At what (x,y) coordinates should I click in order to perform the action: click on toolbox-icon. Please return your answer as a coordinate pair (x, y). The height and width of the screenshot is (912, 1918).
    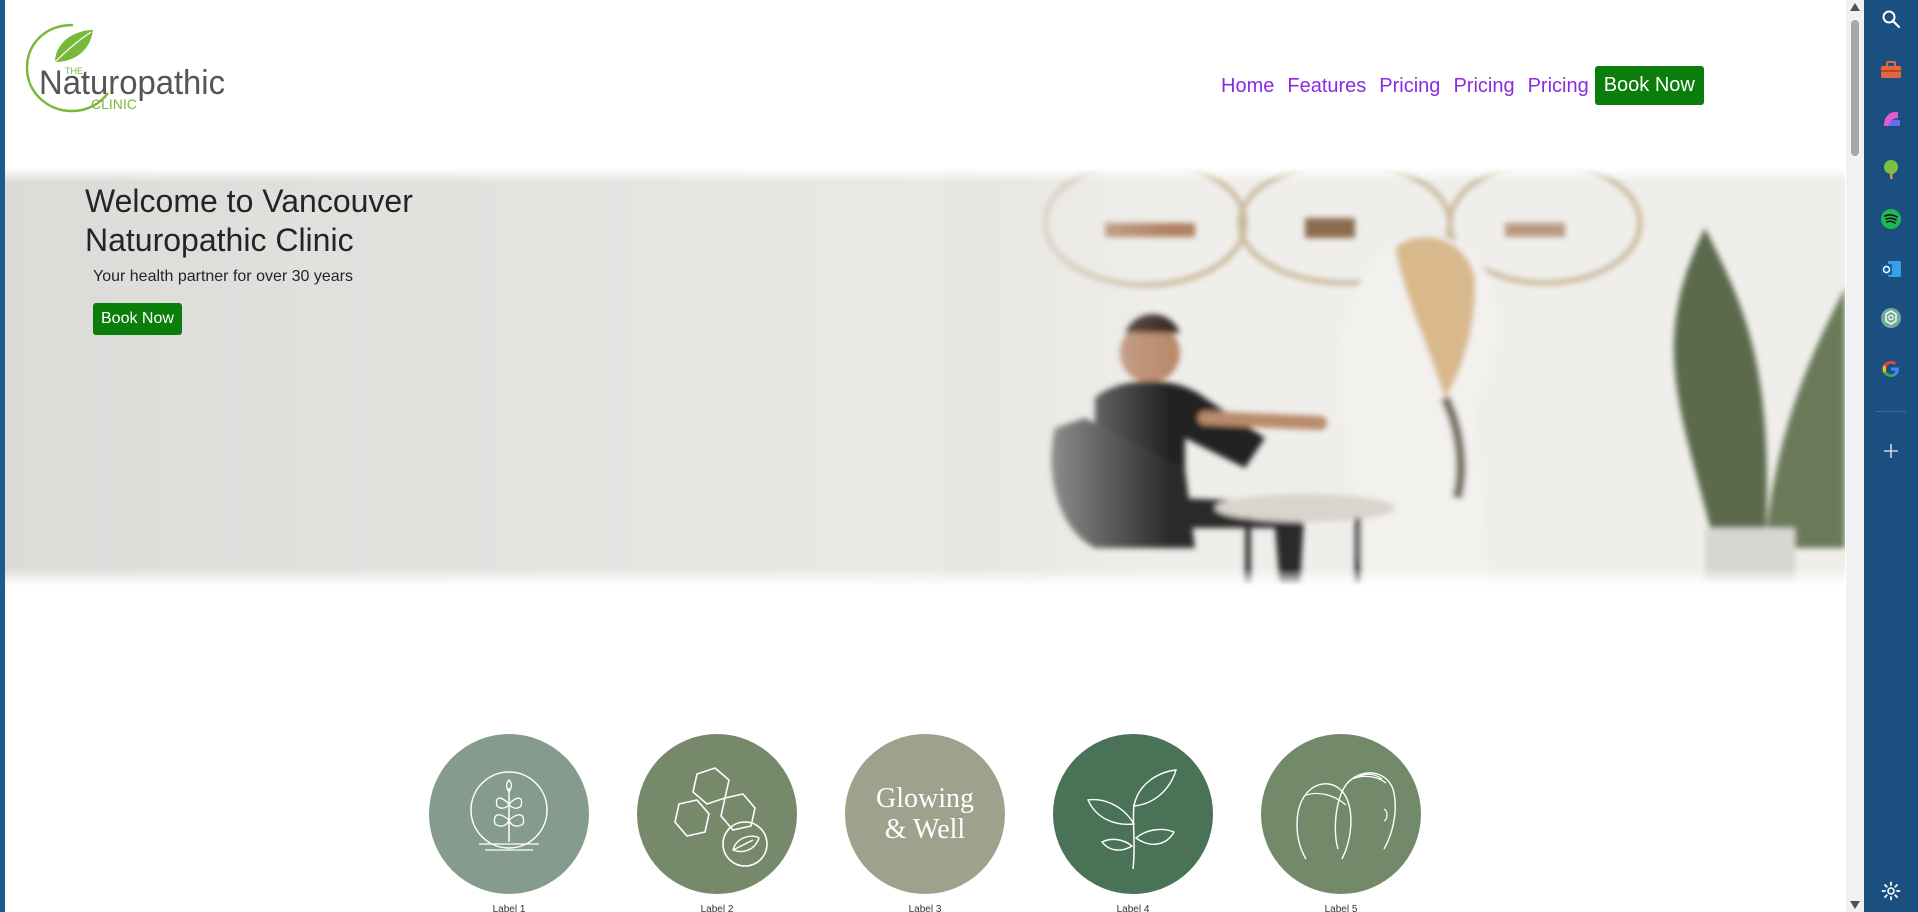
    Looking at the image, I should click on (1891, 70).